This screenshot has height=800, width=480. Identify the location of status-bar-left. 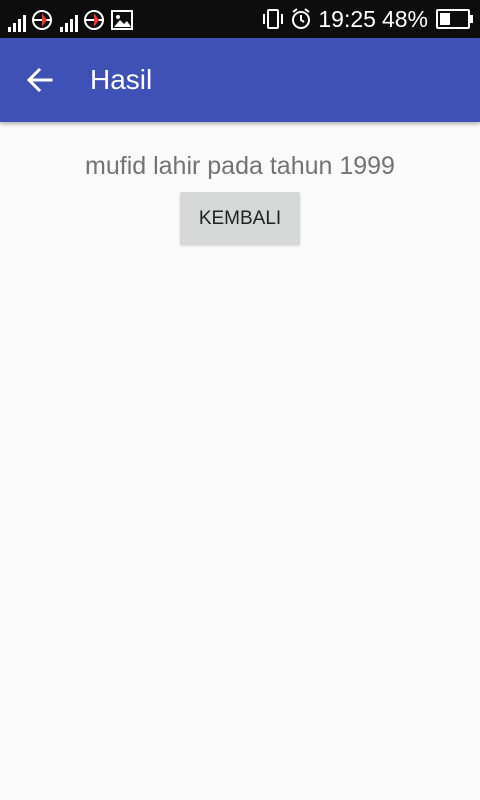
(71, 19).